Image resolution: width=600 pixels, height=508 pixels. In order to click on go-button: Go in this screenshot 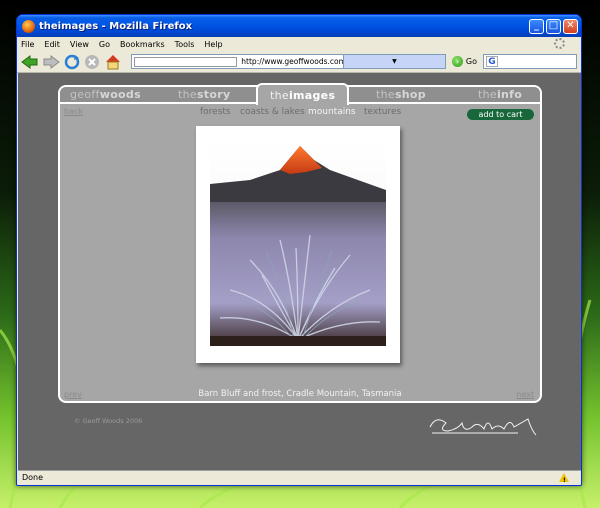, I will do `click(471, 61)`.